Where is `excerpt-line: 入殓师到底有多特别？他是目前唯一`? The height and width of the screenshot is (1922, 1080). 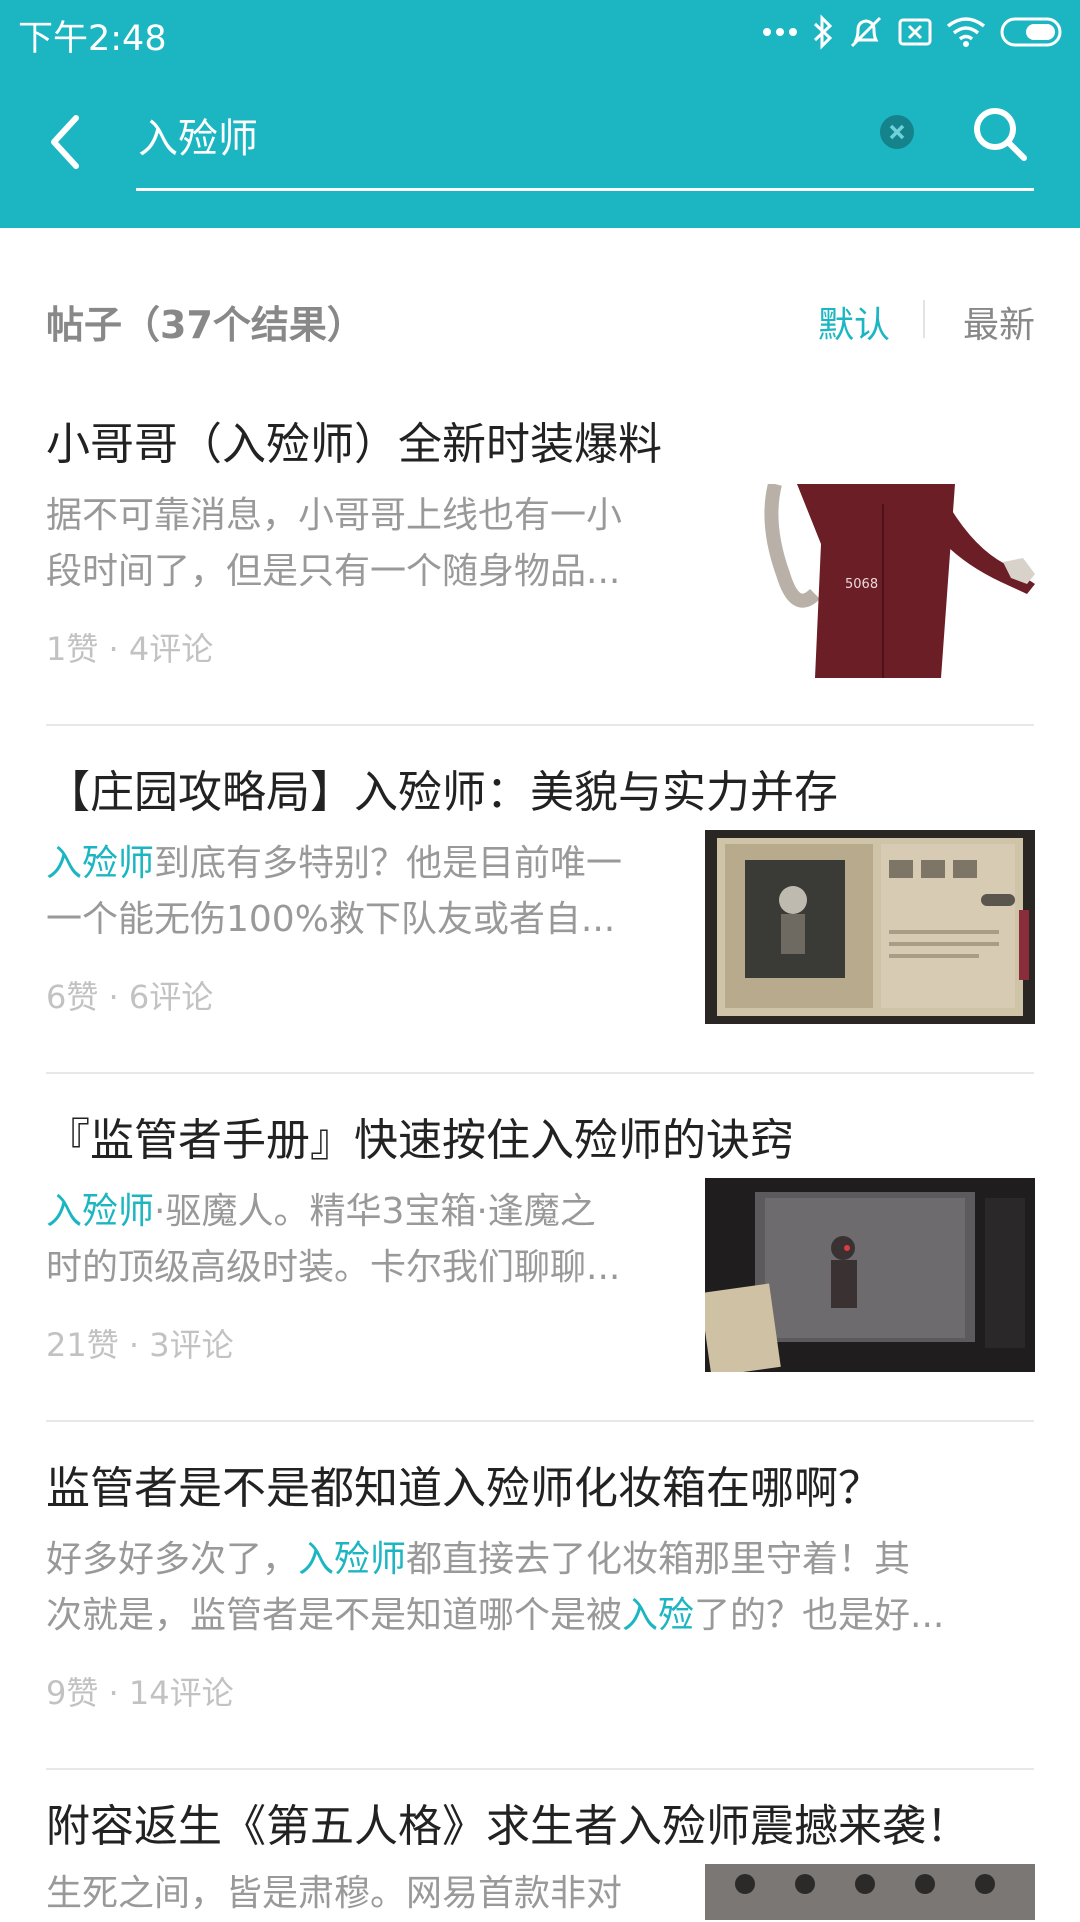 excerpt-line: 入殓师到底有多特别？他是目前唯一 is located at coordinates (334, 863).